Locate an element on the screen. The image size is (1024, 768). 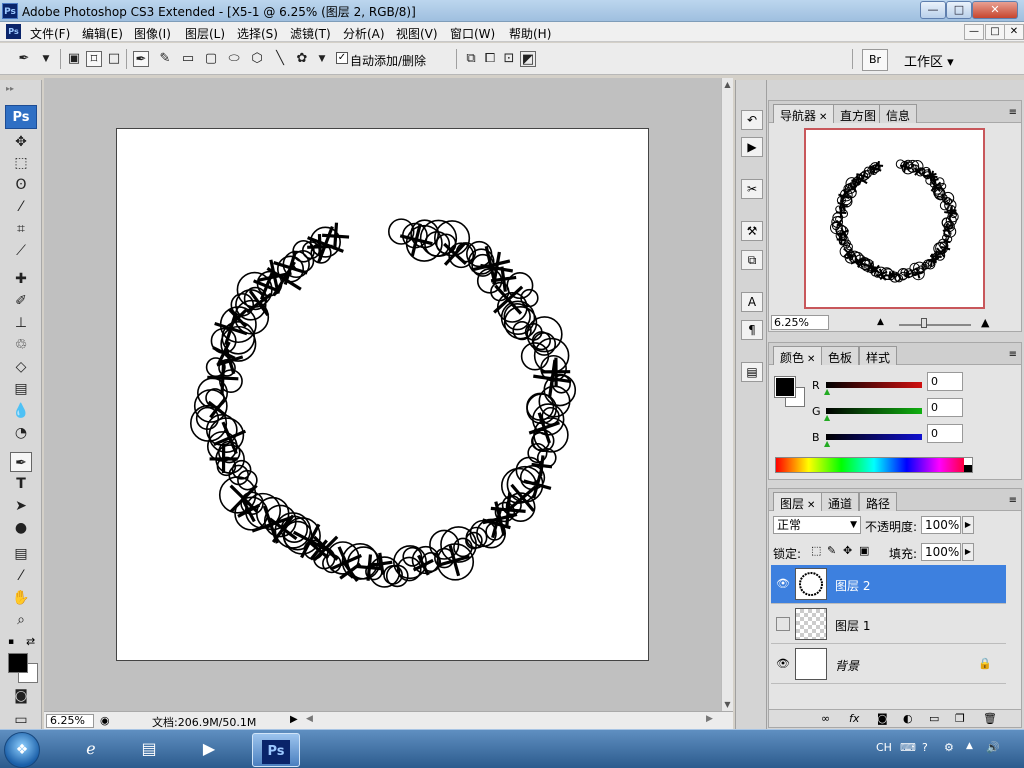
notes-tool-icon: ▤ is located at coordinates (21, 554).